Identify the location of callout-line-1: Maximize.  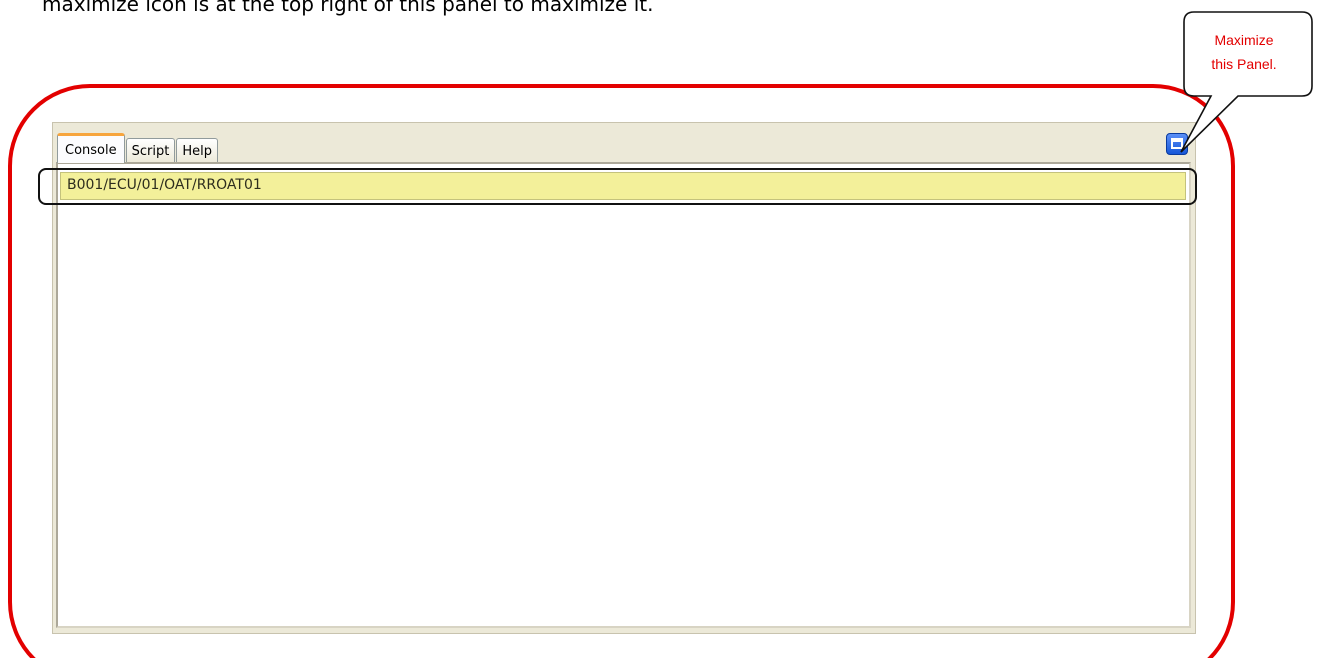
(1244, 40).